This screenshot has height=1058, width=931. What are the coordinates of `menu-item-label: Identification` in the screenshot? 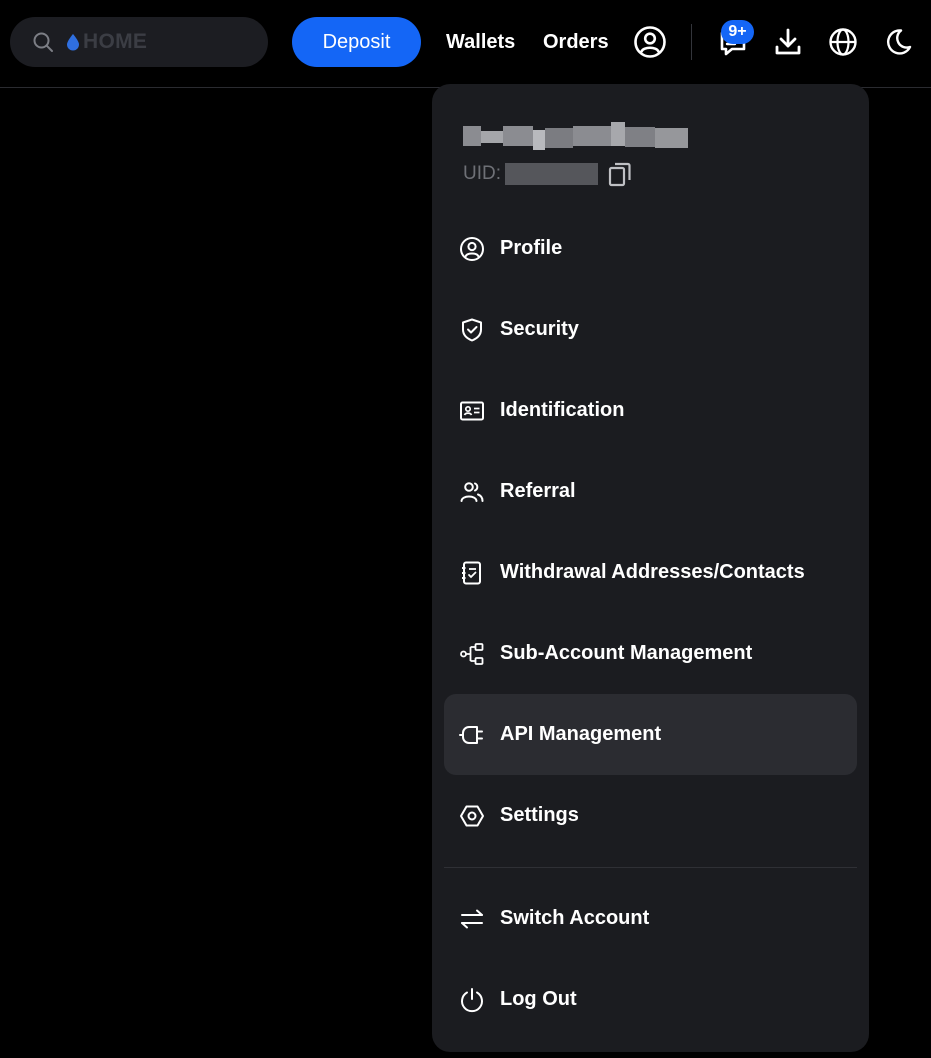 It's located at (562, 410).